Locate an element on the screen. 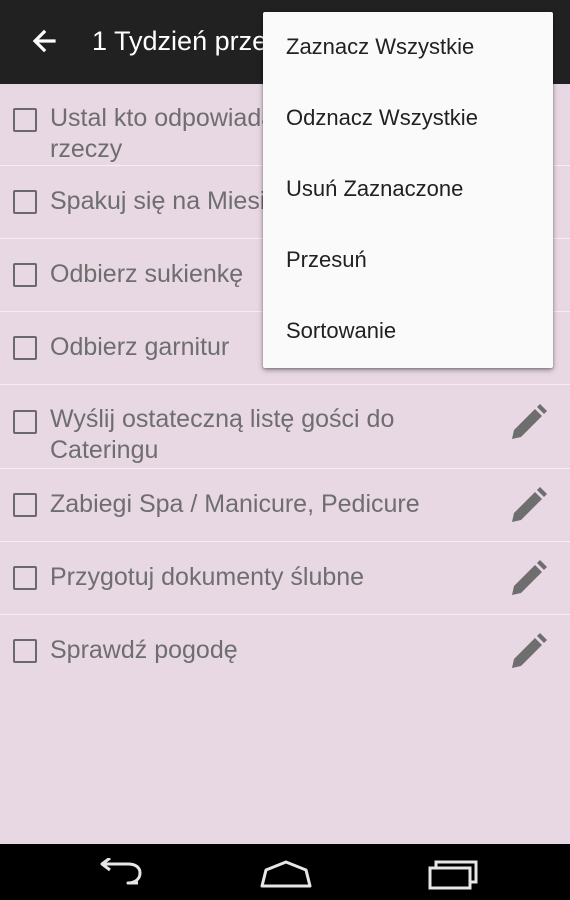 Image resolution: width=570 pixels, height=900 pixels. menu-item-label: Zaznacz Wszystkie is located at coordinates (380, 46).